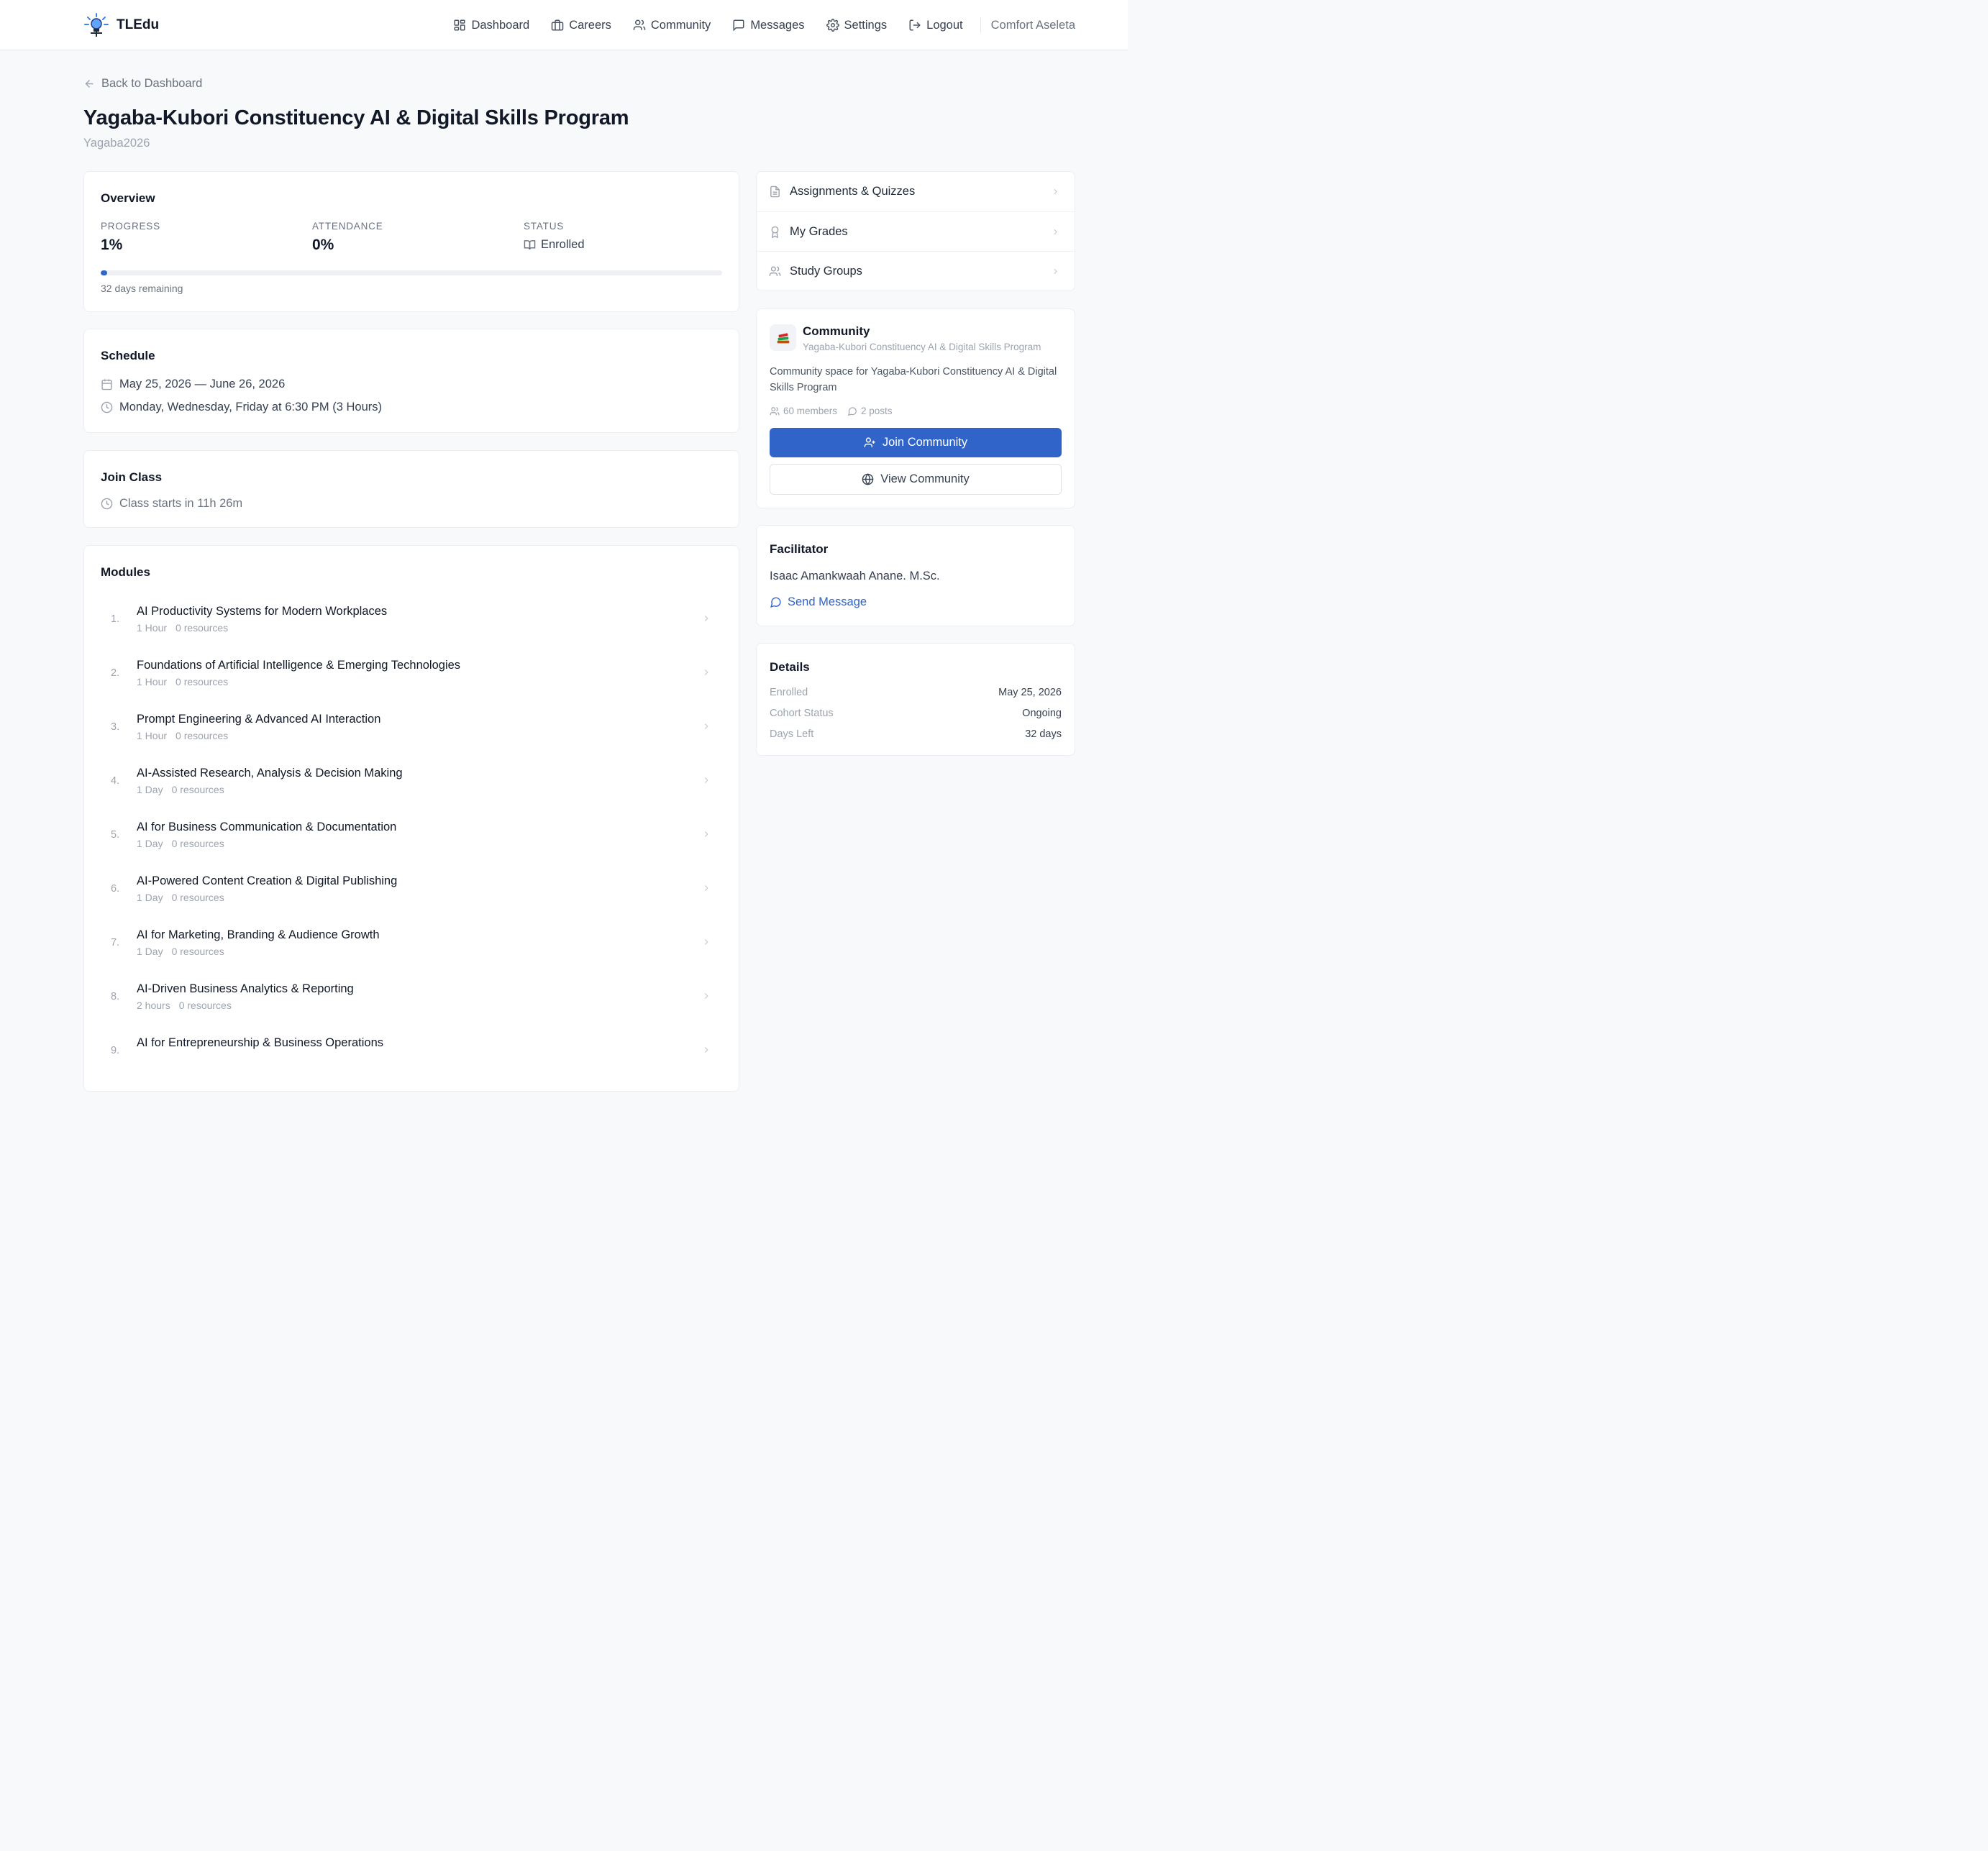 Image resolution: width=1988 pixels, height=1851 pixels. I want to click on nav-community: Community, so click(672, 25).